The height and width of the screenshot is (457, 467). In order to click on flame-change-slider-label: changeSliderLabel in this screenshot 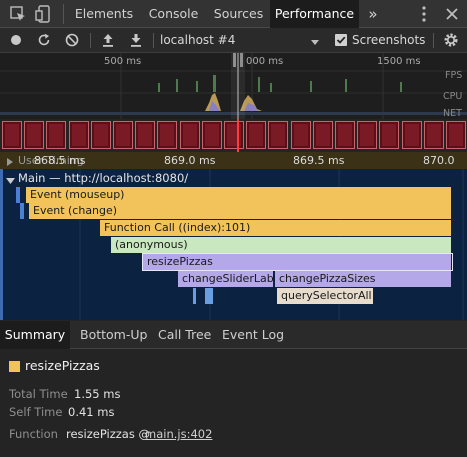, I will do `click(226, 279)`.